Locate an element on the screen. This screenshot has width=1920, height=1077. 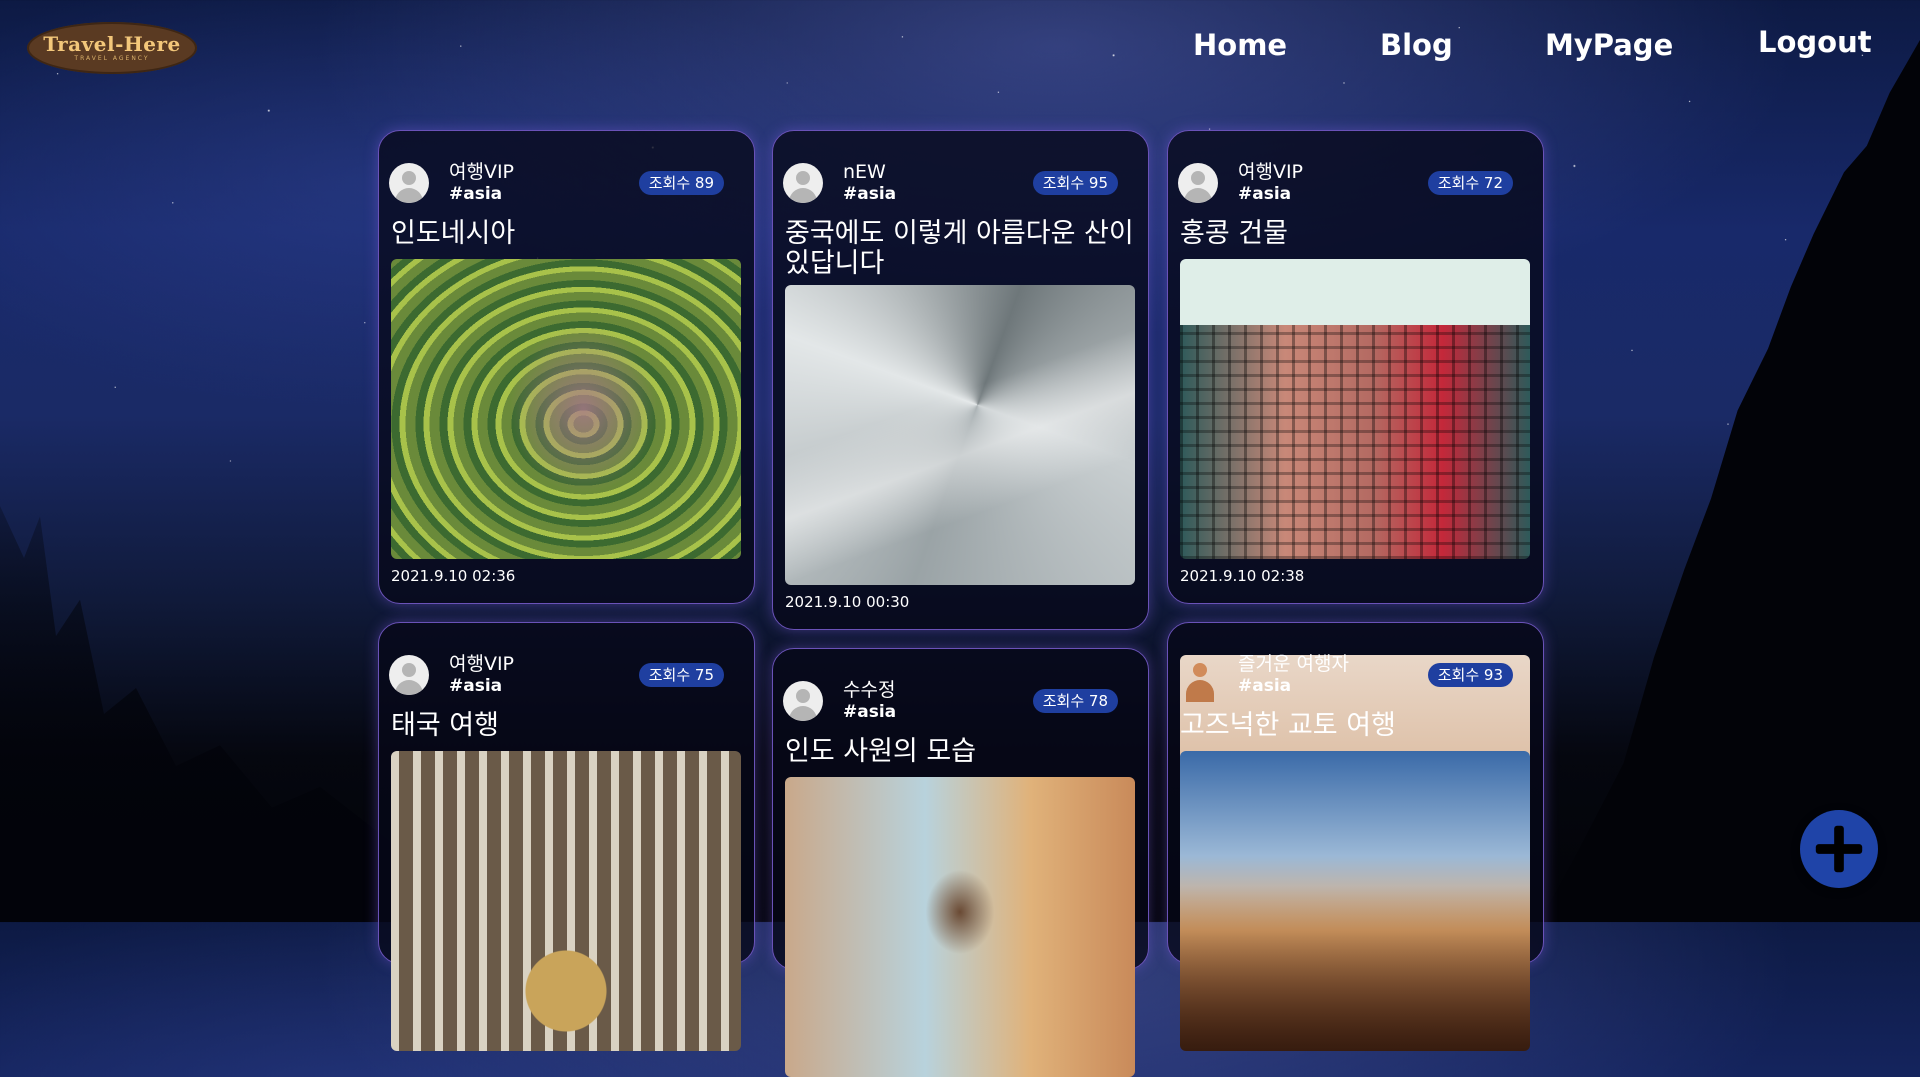
travel-here-logo: Travel-Here TRAVEL AGENCY is located at coordinates (112, 48).